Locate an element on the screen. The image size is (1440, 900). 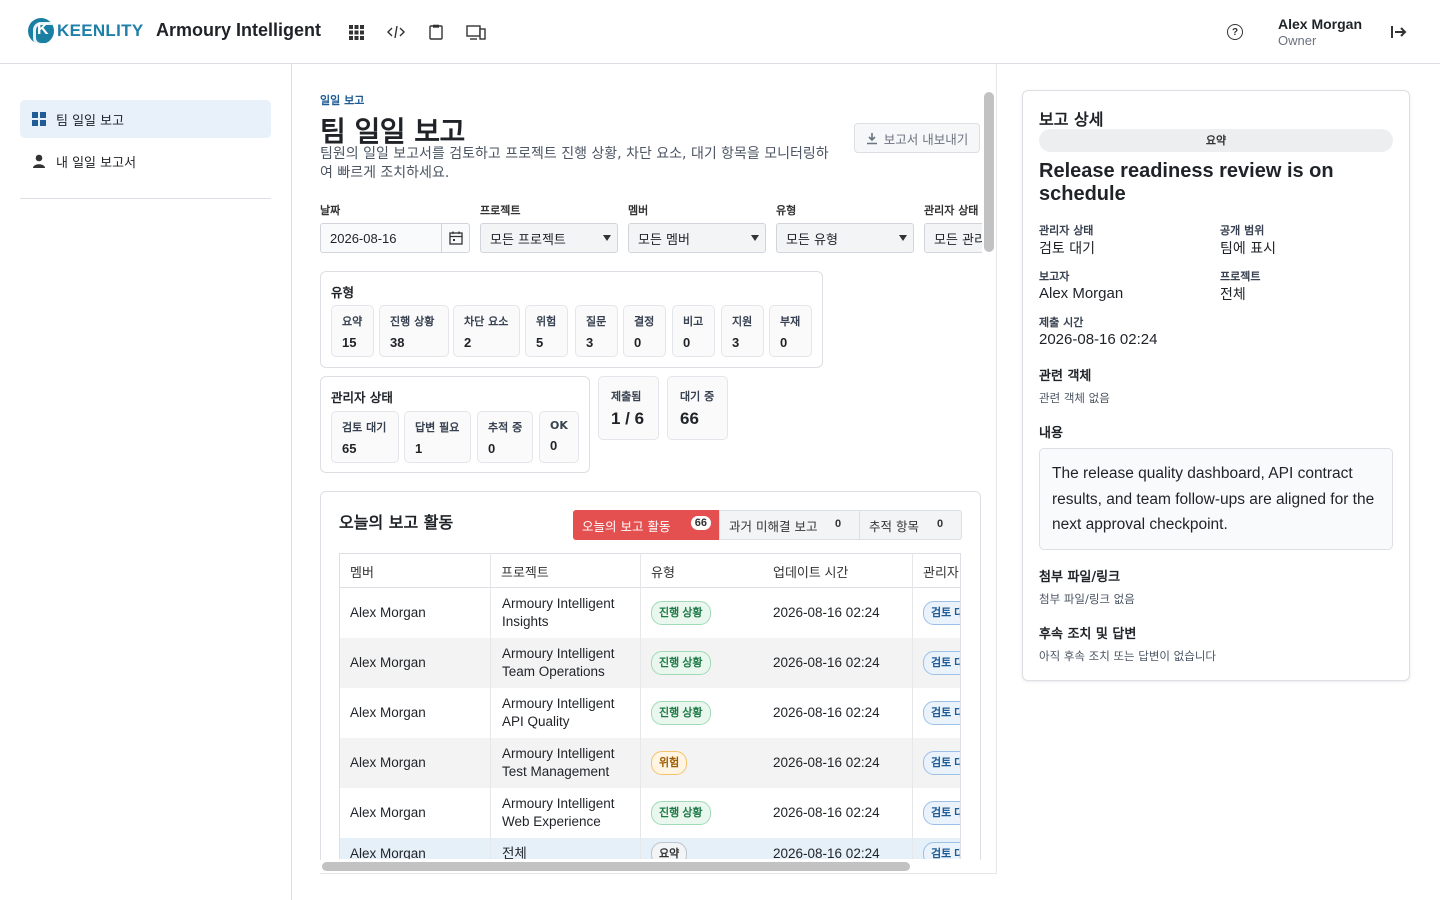
activity-title: 오늘의 보고 활동 is located at coordinates (396, 522).